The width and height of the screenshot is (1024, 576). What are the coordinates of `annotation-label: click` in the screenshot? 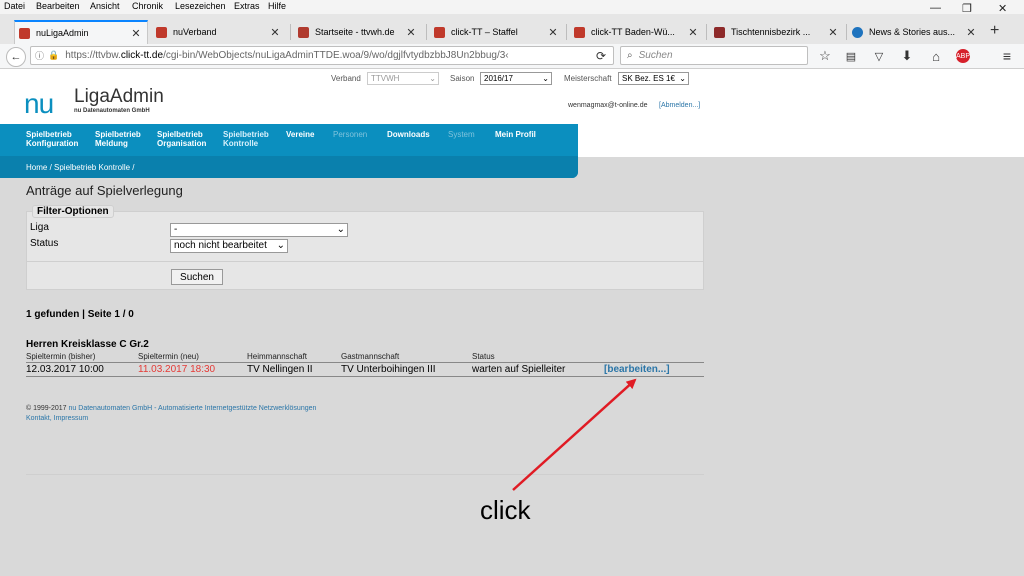 It's located at (505, 510).